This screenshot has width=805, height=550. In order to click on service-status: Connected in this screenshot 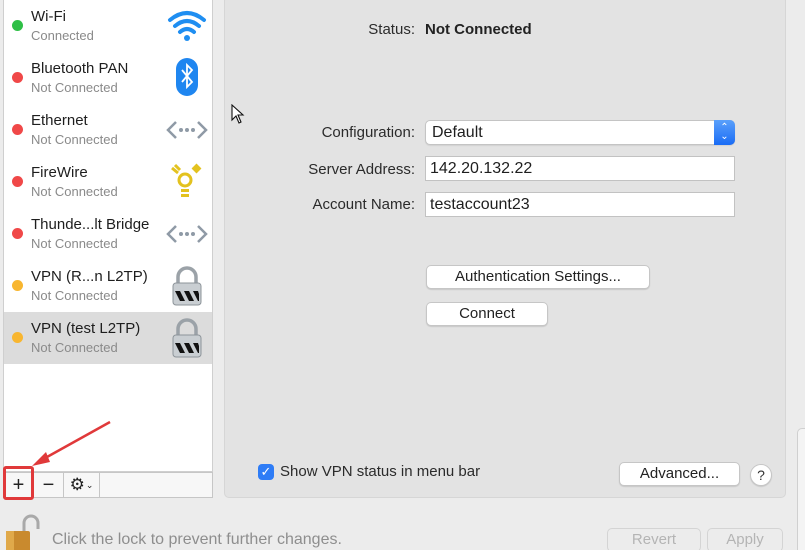, I will do `click(62, 35)`.